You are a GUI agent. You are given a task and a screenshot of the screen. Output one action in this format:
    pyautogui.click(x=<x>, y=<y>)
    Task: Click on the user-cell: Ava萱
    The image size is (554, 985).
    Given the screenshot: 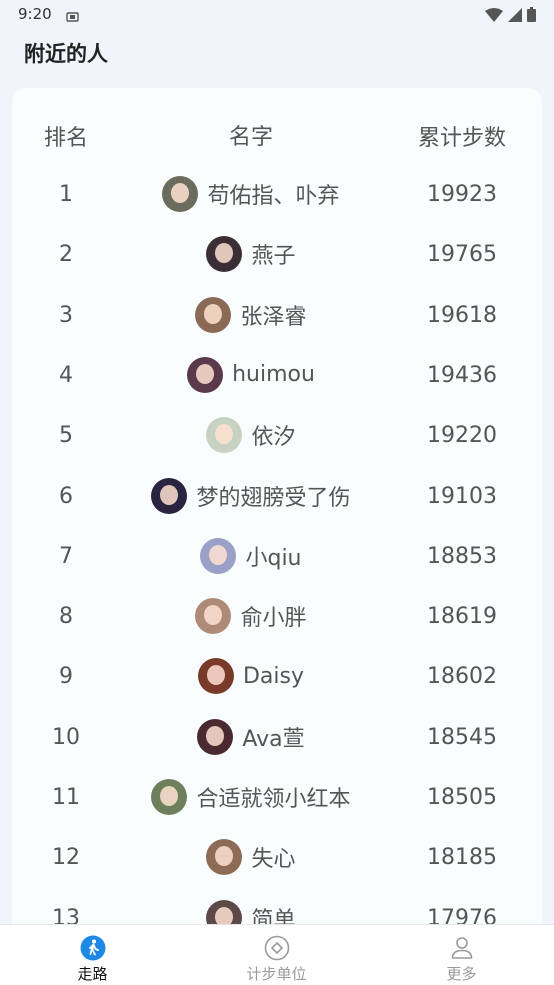 What is the action you would take?
    pyautogui.click(x=251, y=736)
    